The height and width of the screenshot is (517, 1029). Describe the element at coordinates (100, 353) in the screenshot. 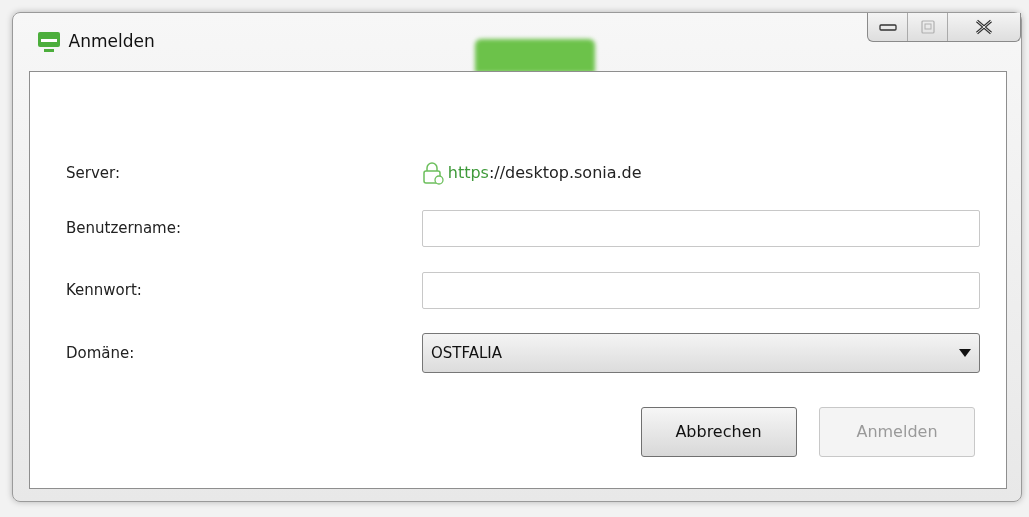

I see `field-label: Domäne:` at that location.